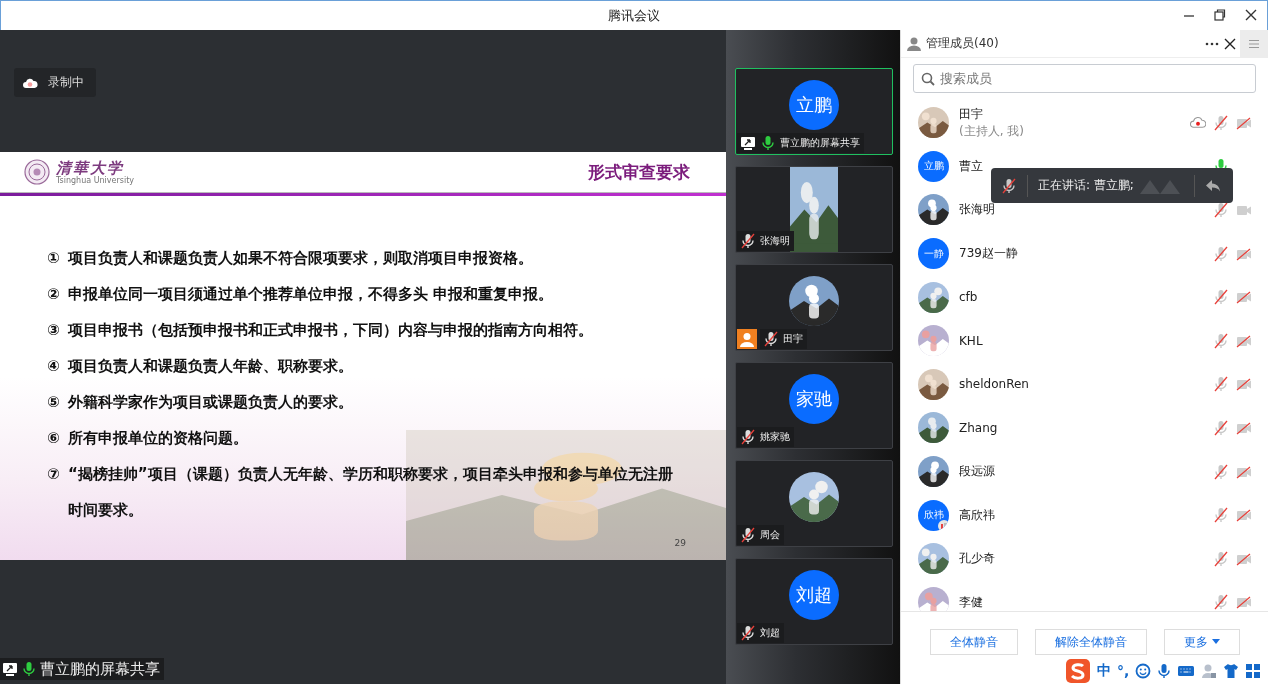 This screenshot has width=1268, height=684. I want to click on dropdown-button: 更多, so click(1201, 642).